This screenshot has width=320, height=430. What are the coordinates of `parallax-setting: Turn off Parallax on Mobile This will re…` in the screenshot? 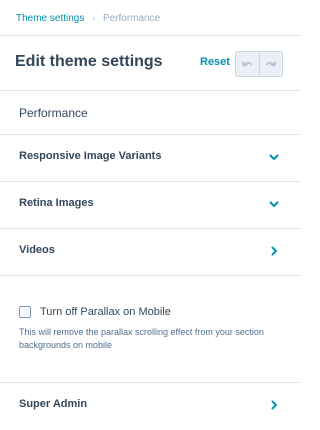 It's located at (154, 329).